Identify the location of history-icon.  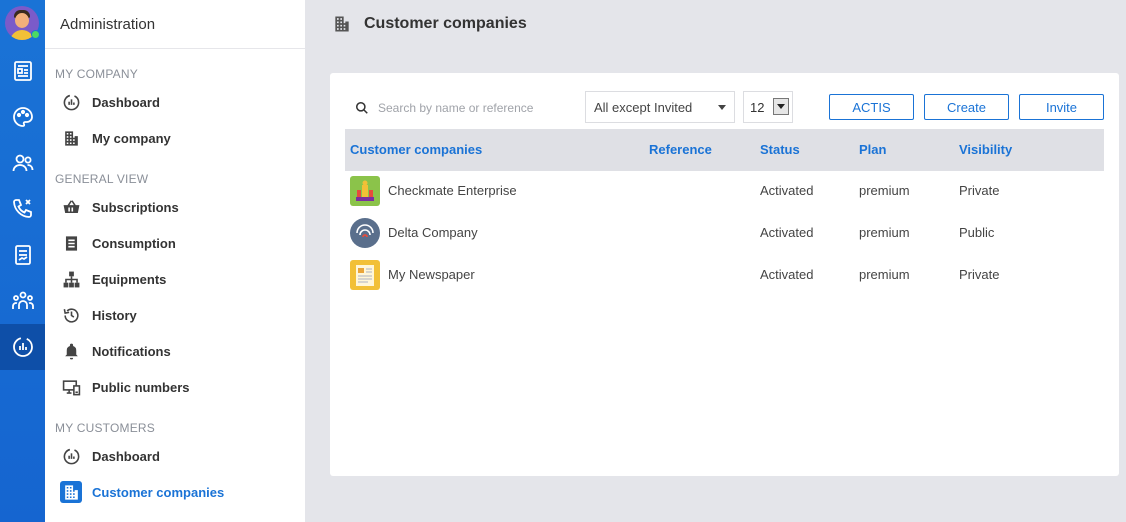
(71, 315).